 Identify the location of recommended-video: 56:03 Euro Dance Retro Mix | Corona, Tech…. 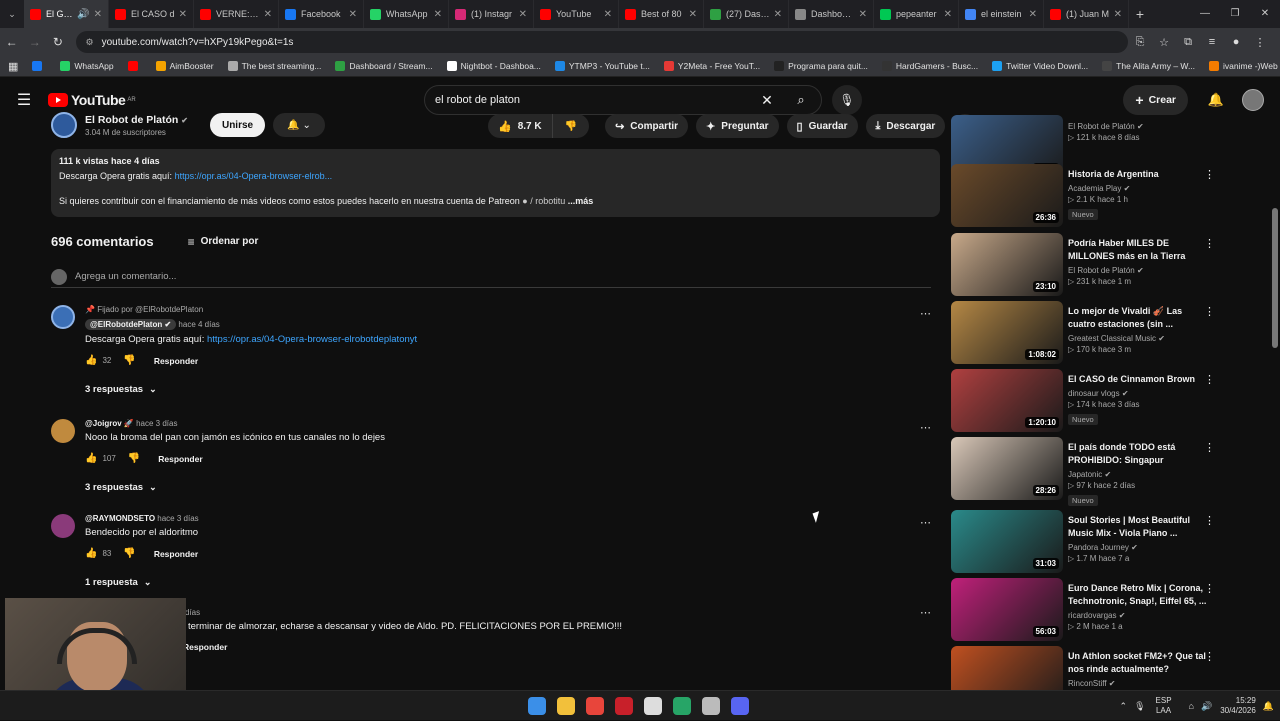
(1086, 610).